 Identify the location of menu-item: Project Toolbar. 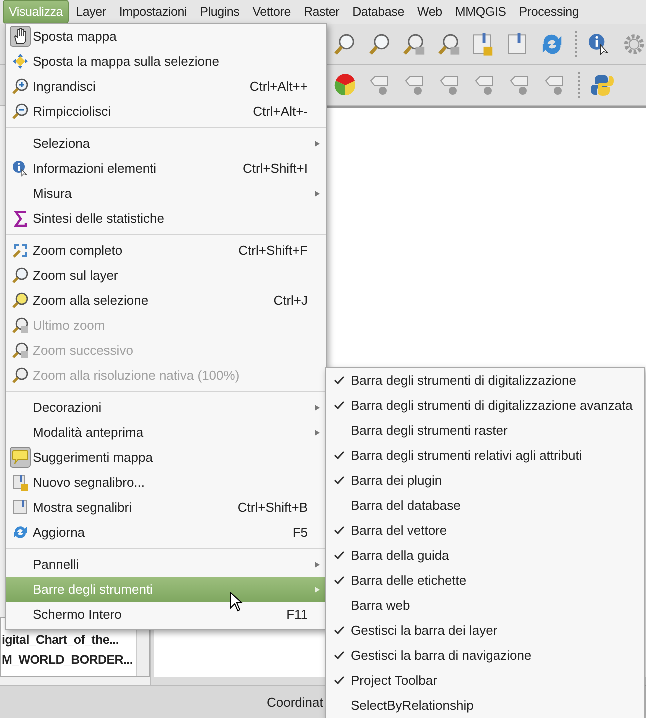
(485, 680).